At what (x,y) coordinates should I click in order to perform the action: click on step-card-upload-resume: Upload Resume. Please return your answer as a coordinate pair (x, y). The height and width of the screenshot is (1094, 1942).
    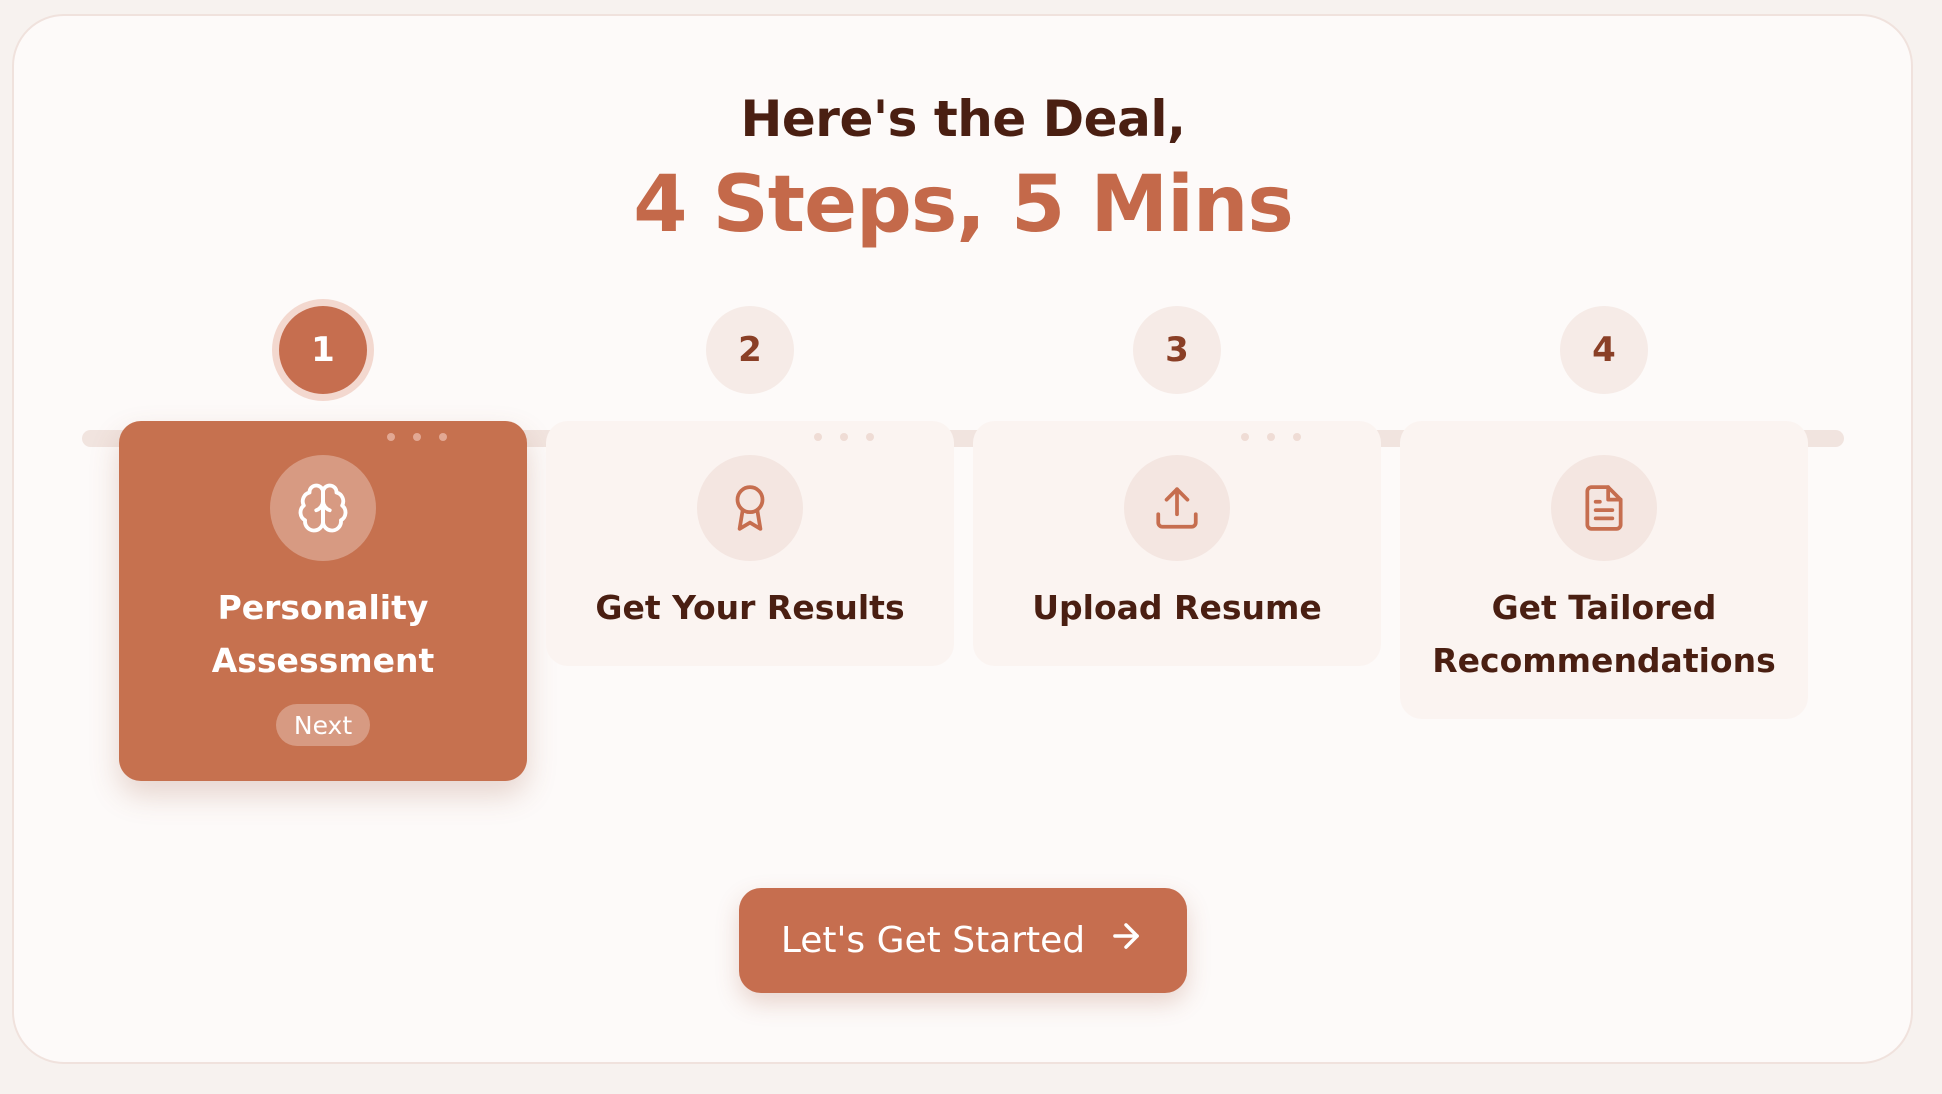
    Looking at the image, I should click on (1177, 543).